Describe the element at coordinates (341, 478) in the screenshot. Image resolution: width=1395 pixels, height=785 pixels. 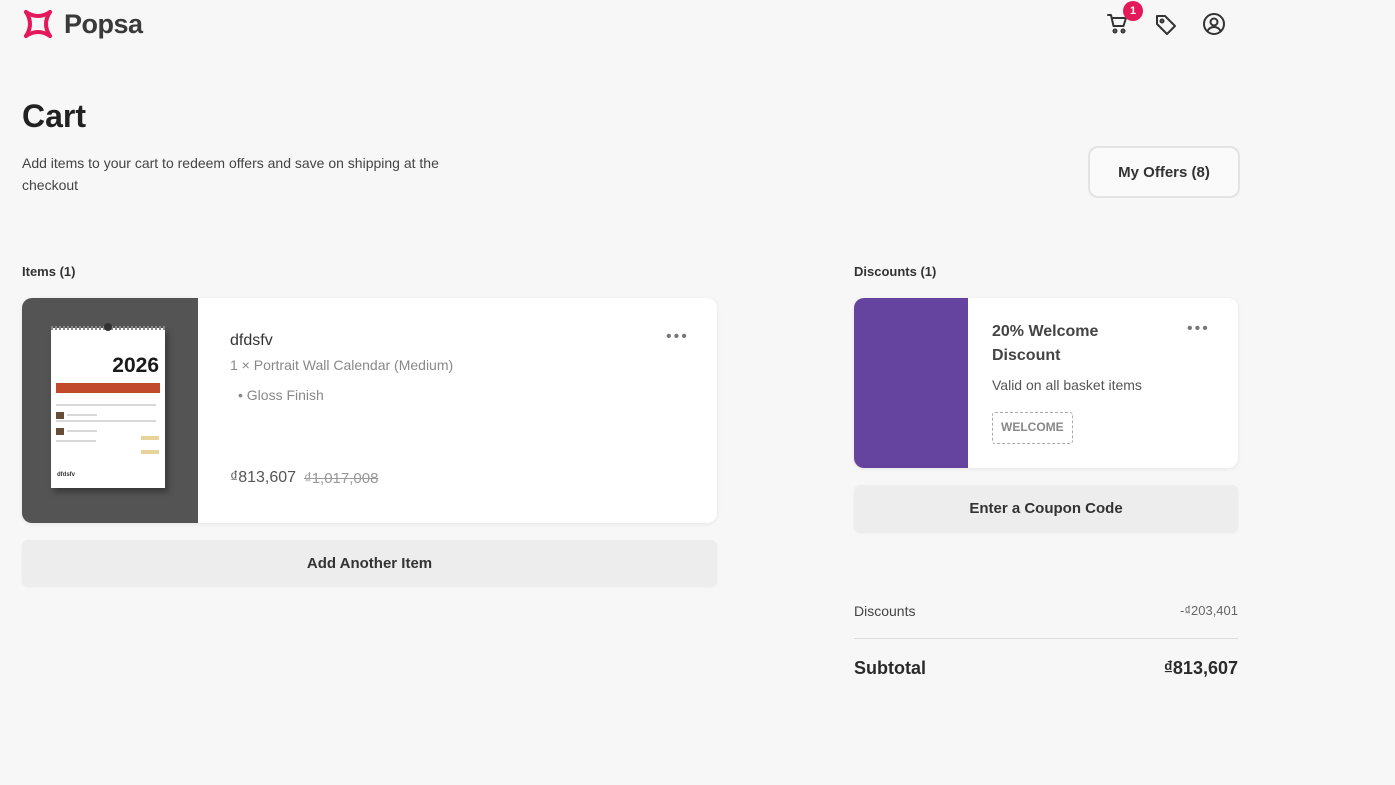
I see `item-original-price: ₫1,017,008` at that location.